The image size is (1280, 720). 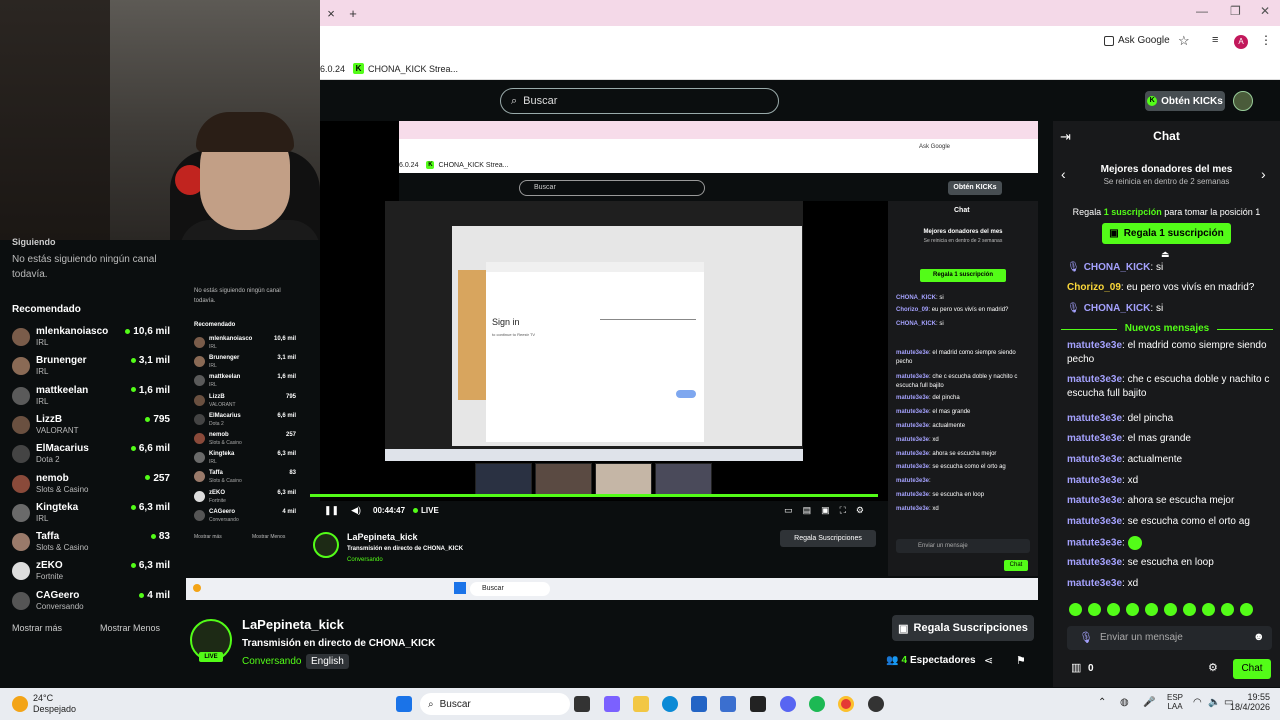 What do you see at coordinates (876, 704) in the screenshot?
I see `app-icon` at bounding box center [876, 704].